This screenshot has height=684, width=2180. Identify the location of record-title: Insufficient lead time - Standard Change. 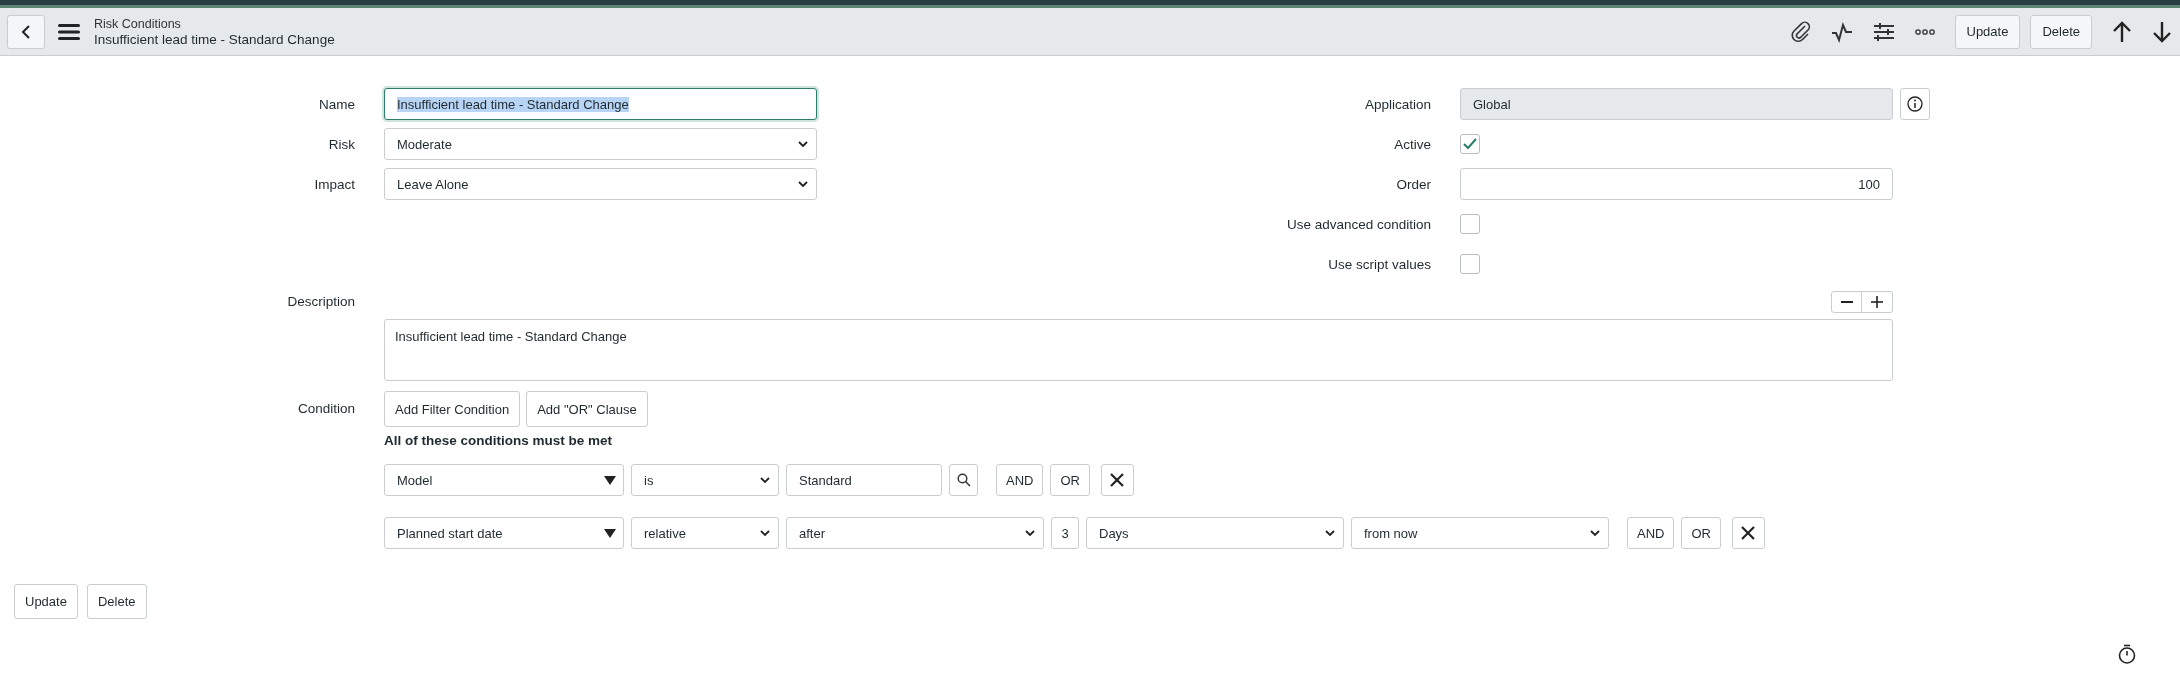
(214, 39).